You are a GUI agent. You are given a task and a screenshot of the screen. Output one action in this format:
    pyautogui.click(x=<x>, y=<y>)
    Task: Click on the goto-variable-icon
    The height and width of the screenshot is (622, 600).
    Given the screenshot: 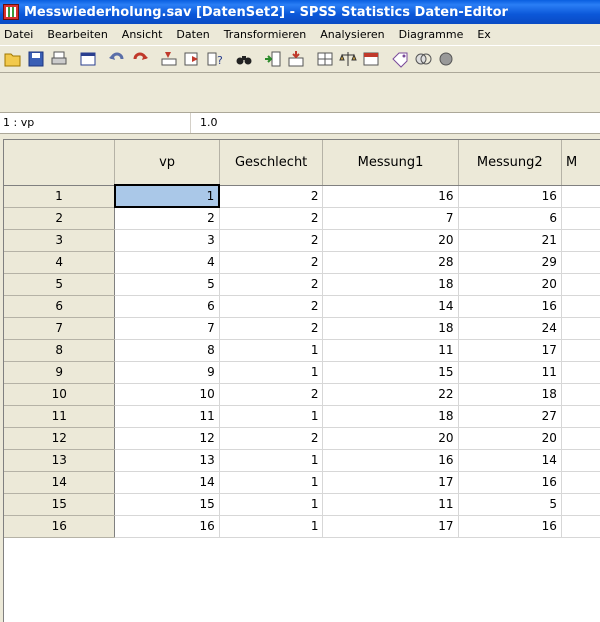 What is the action you would take?
    pyautogui.click(x=192, y=59)
    